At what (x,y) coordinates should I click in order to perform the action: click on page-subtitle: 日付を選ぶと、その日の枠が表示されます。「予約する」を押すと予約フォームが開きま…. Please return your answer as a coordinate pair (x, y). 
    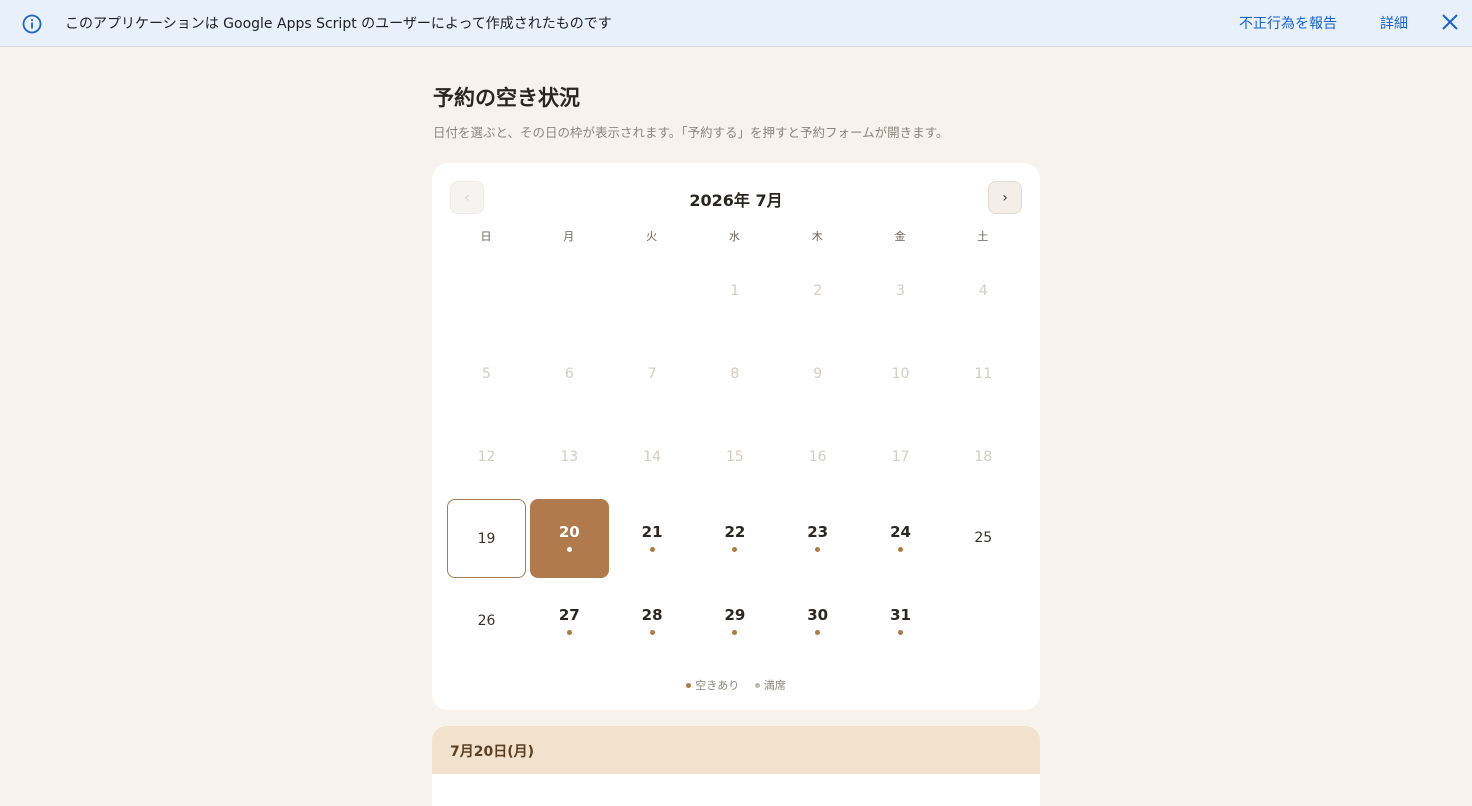
    Looking at the image, I should click on (691, 132).